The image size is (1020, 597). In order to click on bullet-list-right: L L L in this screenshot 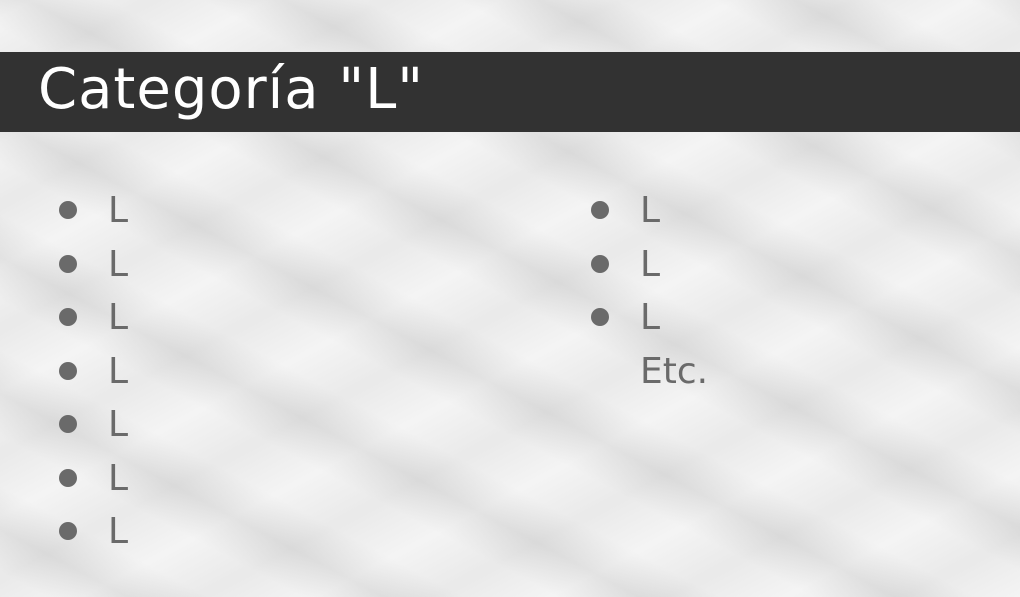, I will do `click(625, 264)`.